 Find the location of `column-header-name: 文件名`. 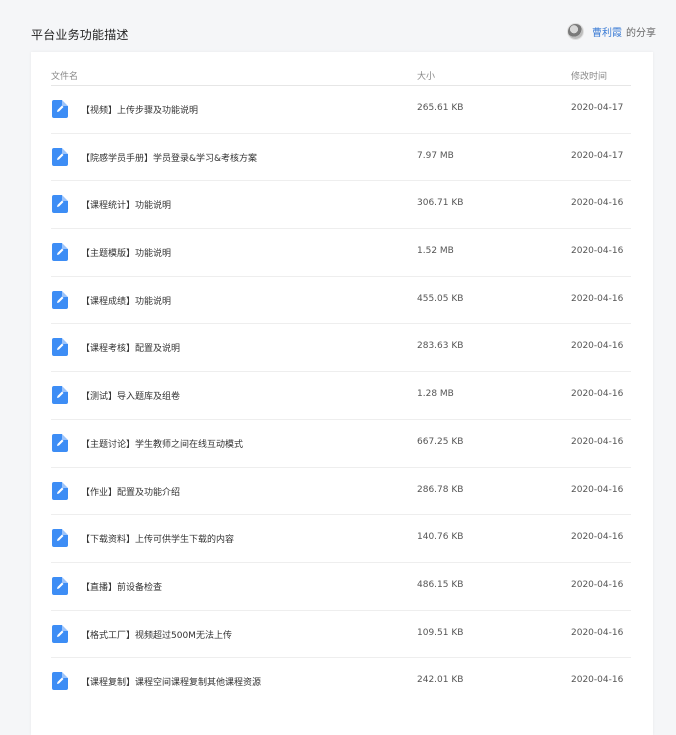

column-header-name: 文件名 is located at coordinates (64, 75).